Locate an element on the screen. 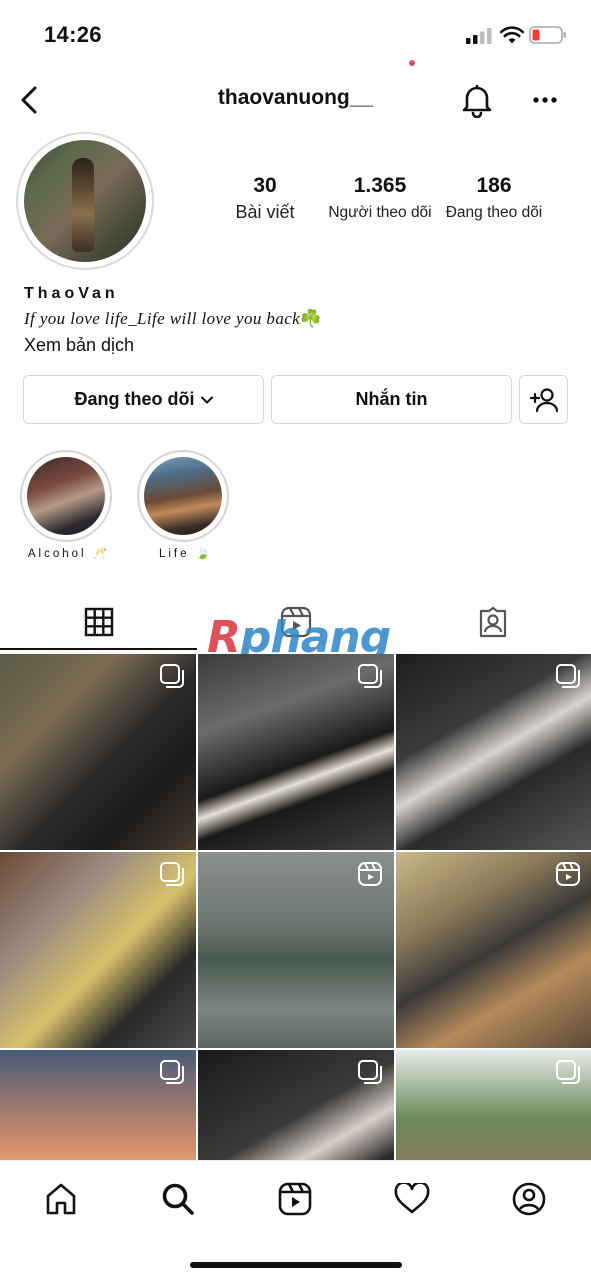  stat-followers: 1.365 Người theo dõi is located at coordinates (380, 198).